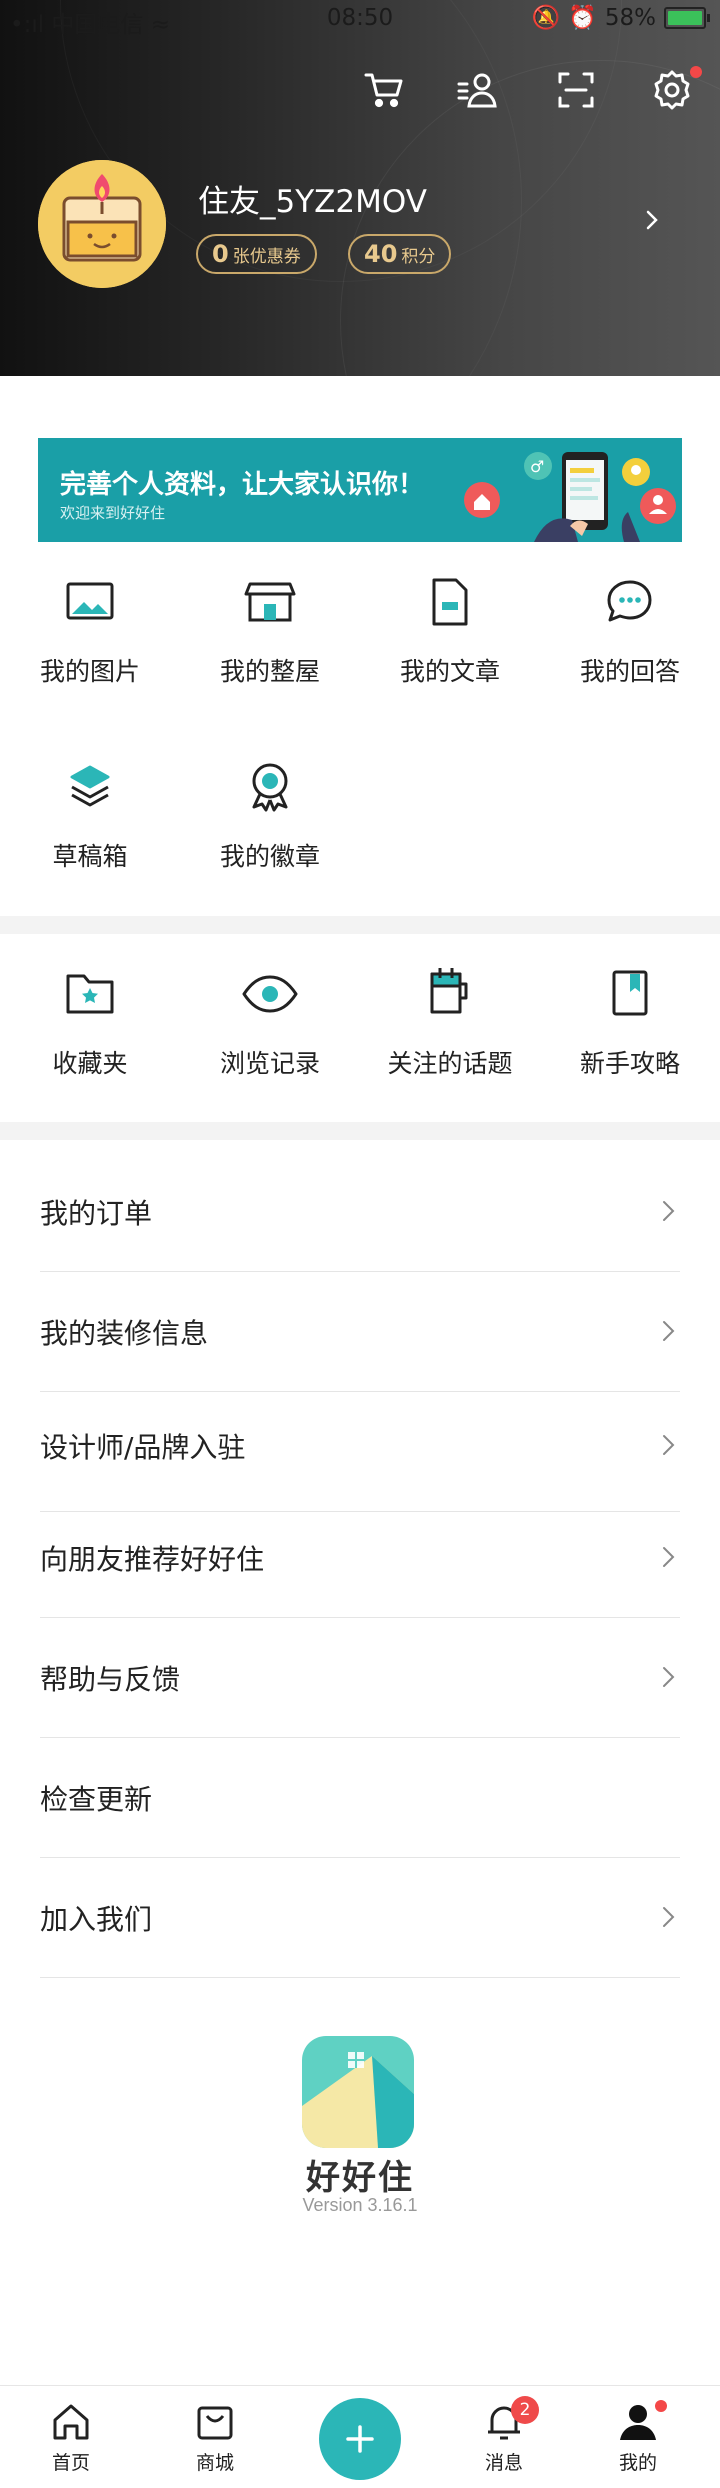  What do you see at coordinates (450, 630) in the screenshot?
I see `grid-item-my-articles: 我的文章` at bounding box center [450, 630].